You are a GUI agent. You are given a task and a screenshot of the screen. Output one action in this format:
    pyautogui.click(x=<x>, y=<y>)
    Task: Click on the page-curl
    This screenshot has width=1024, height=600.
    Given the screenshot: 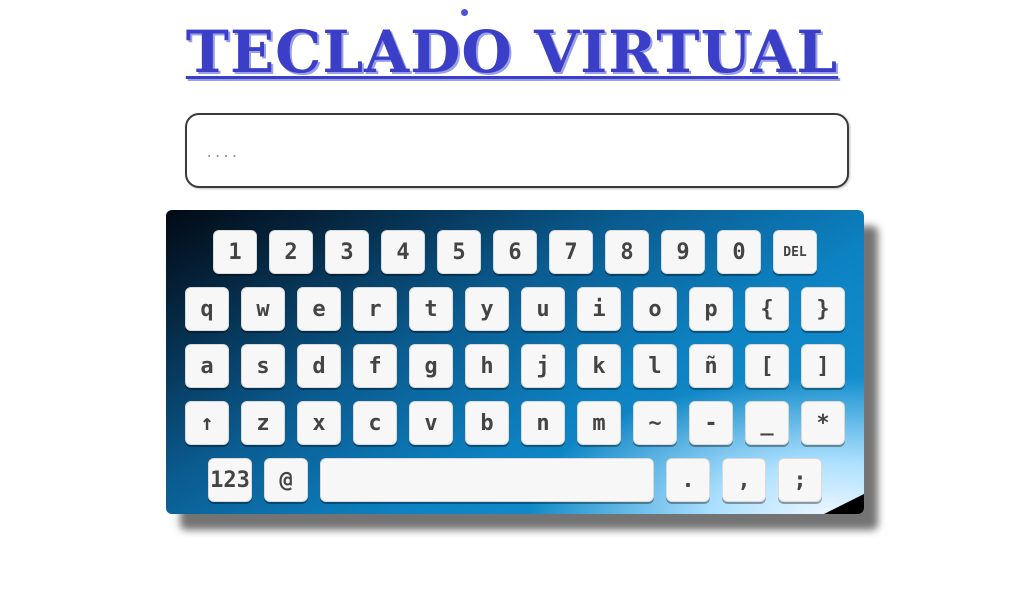 What is the action you would take?
    pyautogui.click(x=844, y=504)
    